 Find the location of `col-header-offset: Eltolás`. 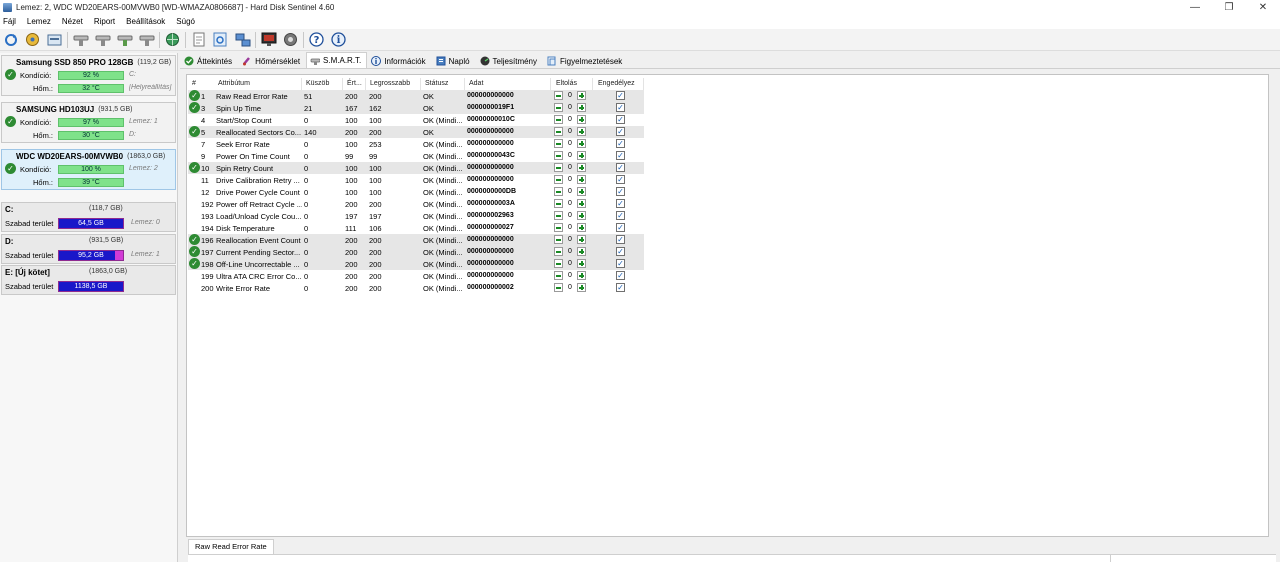

col-header-offset: Eltolás is located at coordinates (566, 83).